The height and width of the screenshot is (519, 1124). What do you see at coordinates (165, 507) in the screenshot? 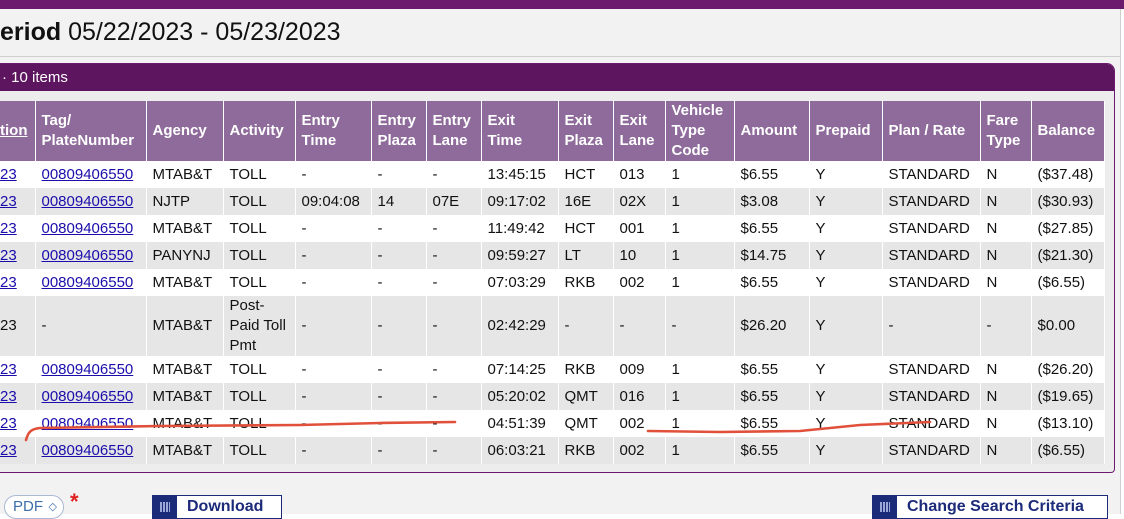
I see `grid-icon` at bounding box center [165, 507].